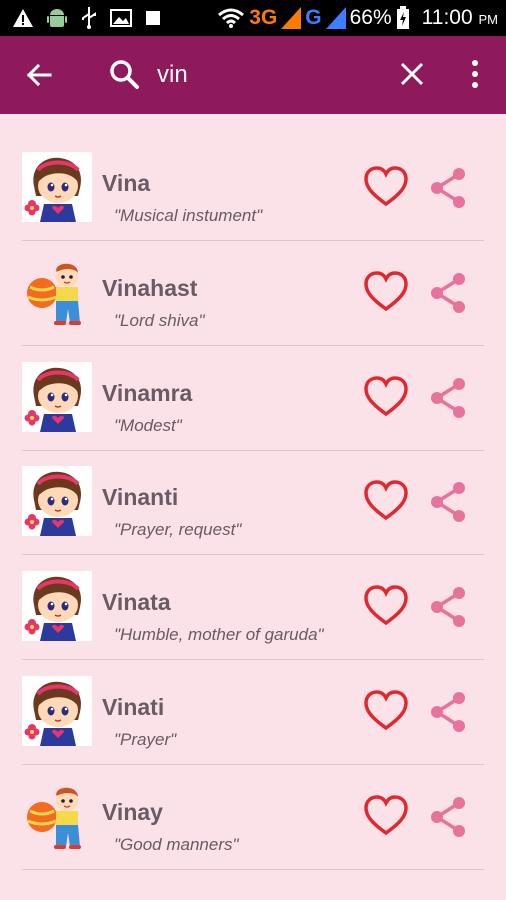 The image size is (506, 900). I want to click on search-icon, so click(124, 74).